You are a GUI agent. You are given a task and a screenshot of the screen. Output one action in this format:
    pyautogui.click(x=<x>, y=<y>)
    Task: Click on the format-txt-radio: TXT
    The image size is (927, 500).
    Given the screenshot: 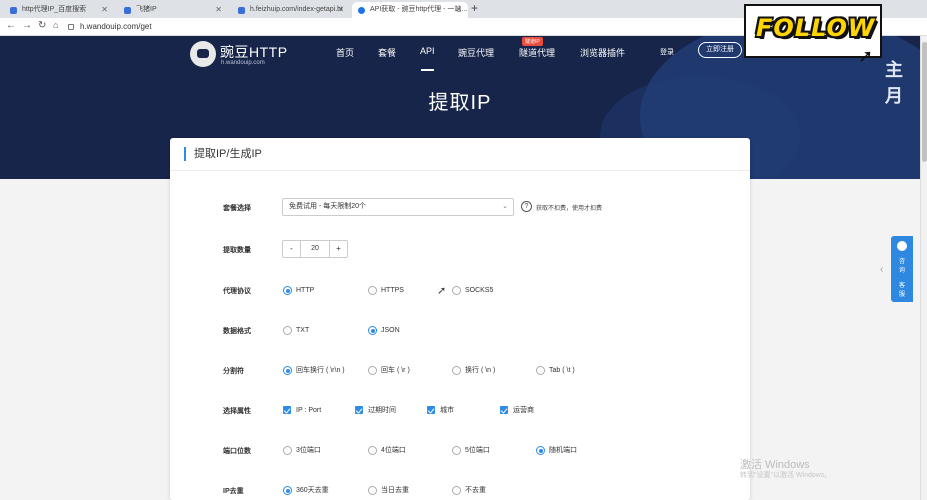 What is the action you would take?
    pyautogui.click(x=296, y=330)
    